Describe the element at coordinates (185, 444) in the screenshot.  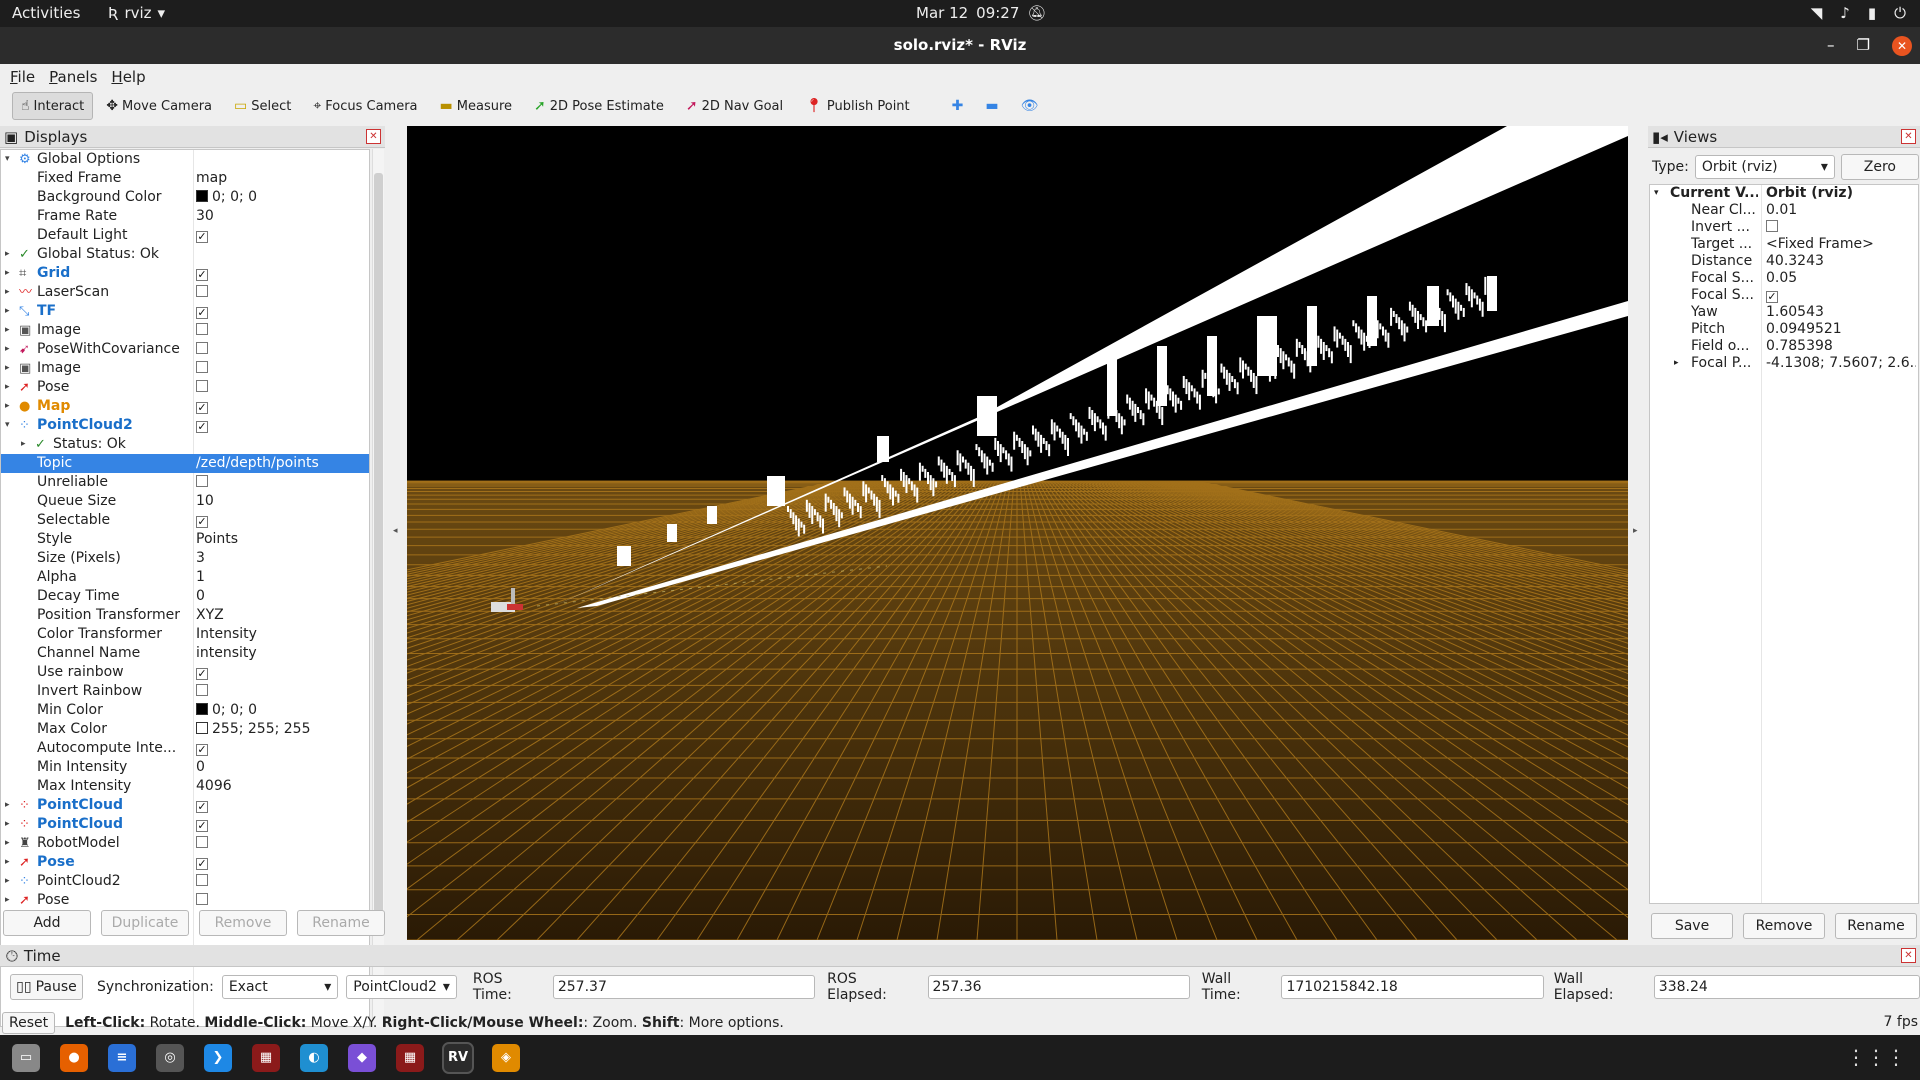
I see `display-row: ▸ ✓ Status: Ok` at that location.